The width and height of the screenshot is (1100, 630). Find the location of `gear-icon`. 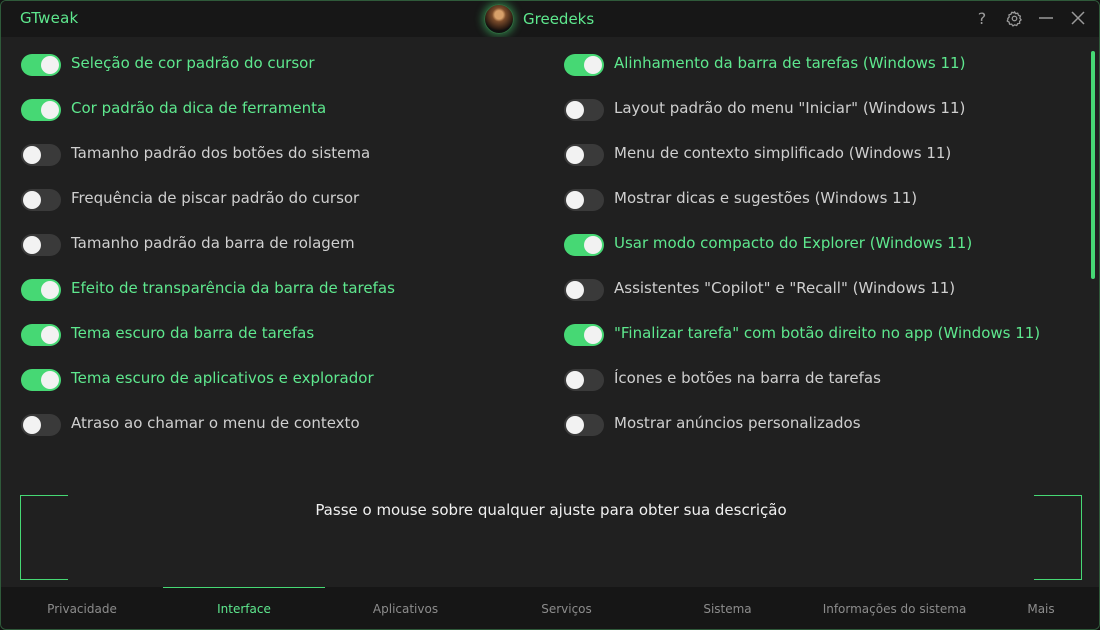

gear-icon is located at coordinates (1014, 18).